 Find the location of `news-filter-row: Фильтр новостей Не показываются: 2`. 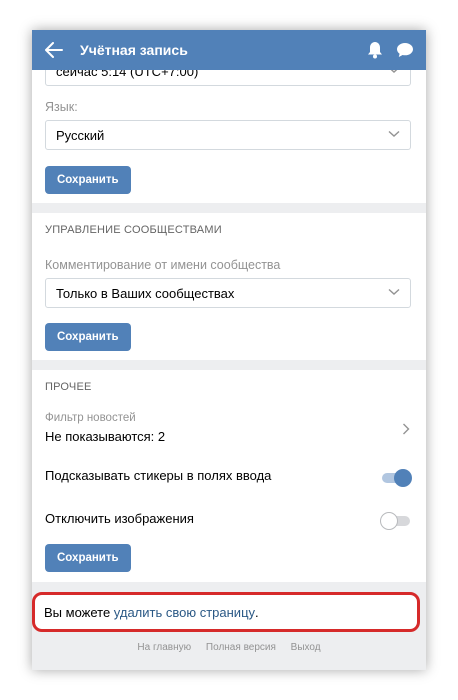

news-filter-row: Фильтр новостей Не показываются: 2 is located at coordinates (229, 428).